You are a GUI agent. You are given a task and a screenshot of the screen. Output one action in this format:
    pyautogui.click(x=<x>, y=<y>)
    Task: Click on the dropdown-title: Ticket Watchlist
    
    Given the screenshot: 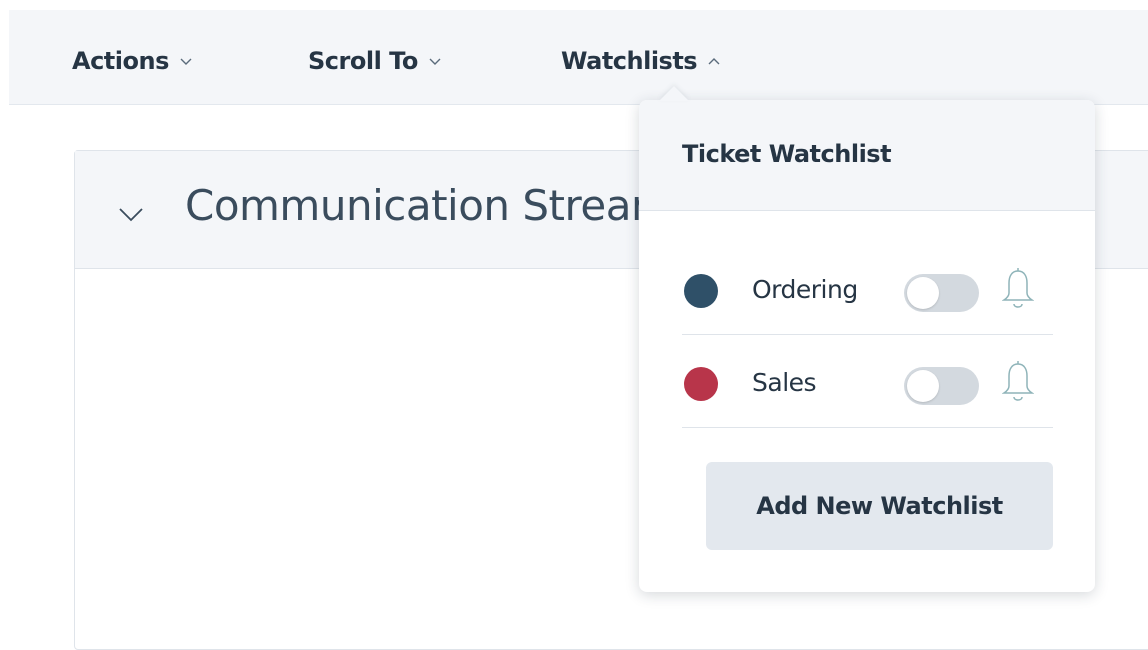 What is the action you would take?
    pyautogui.click(x=787, y=154)
    